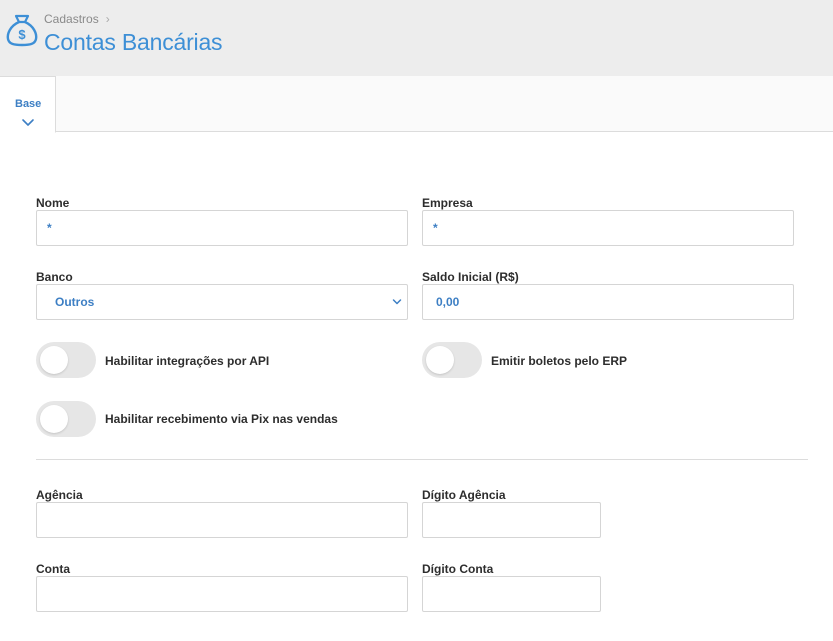 This screenshot has width=833, height=641. Describe the element at coordinates (511, 594) in the screenshot. I see `digito-conta-field` at that location.